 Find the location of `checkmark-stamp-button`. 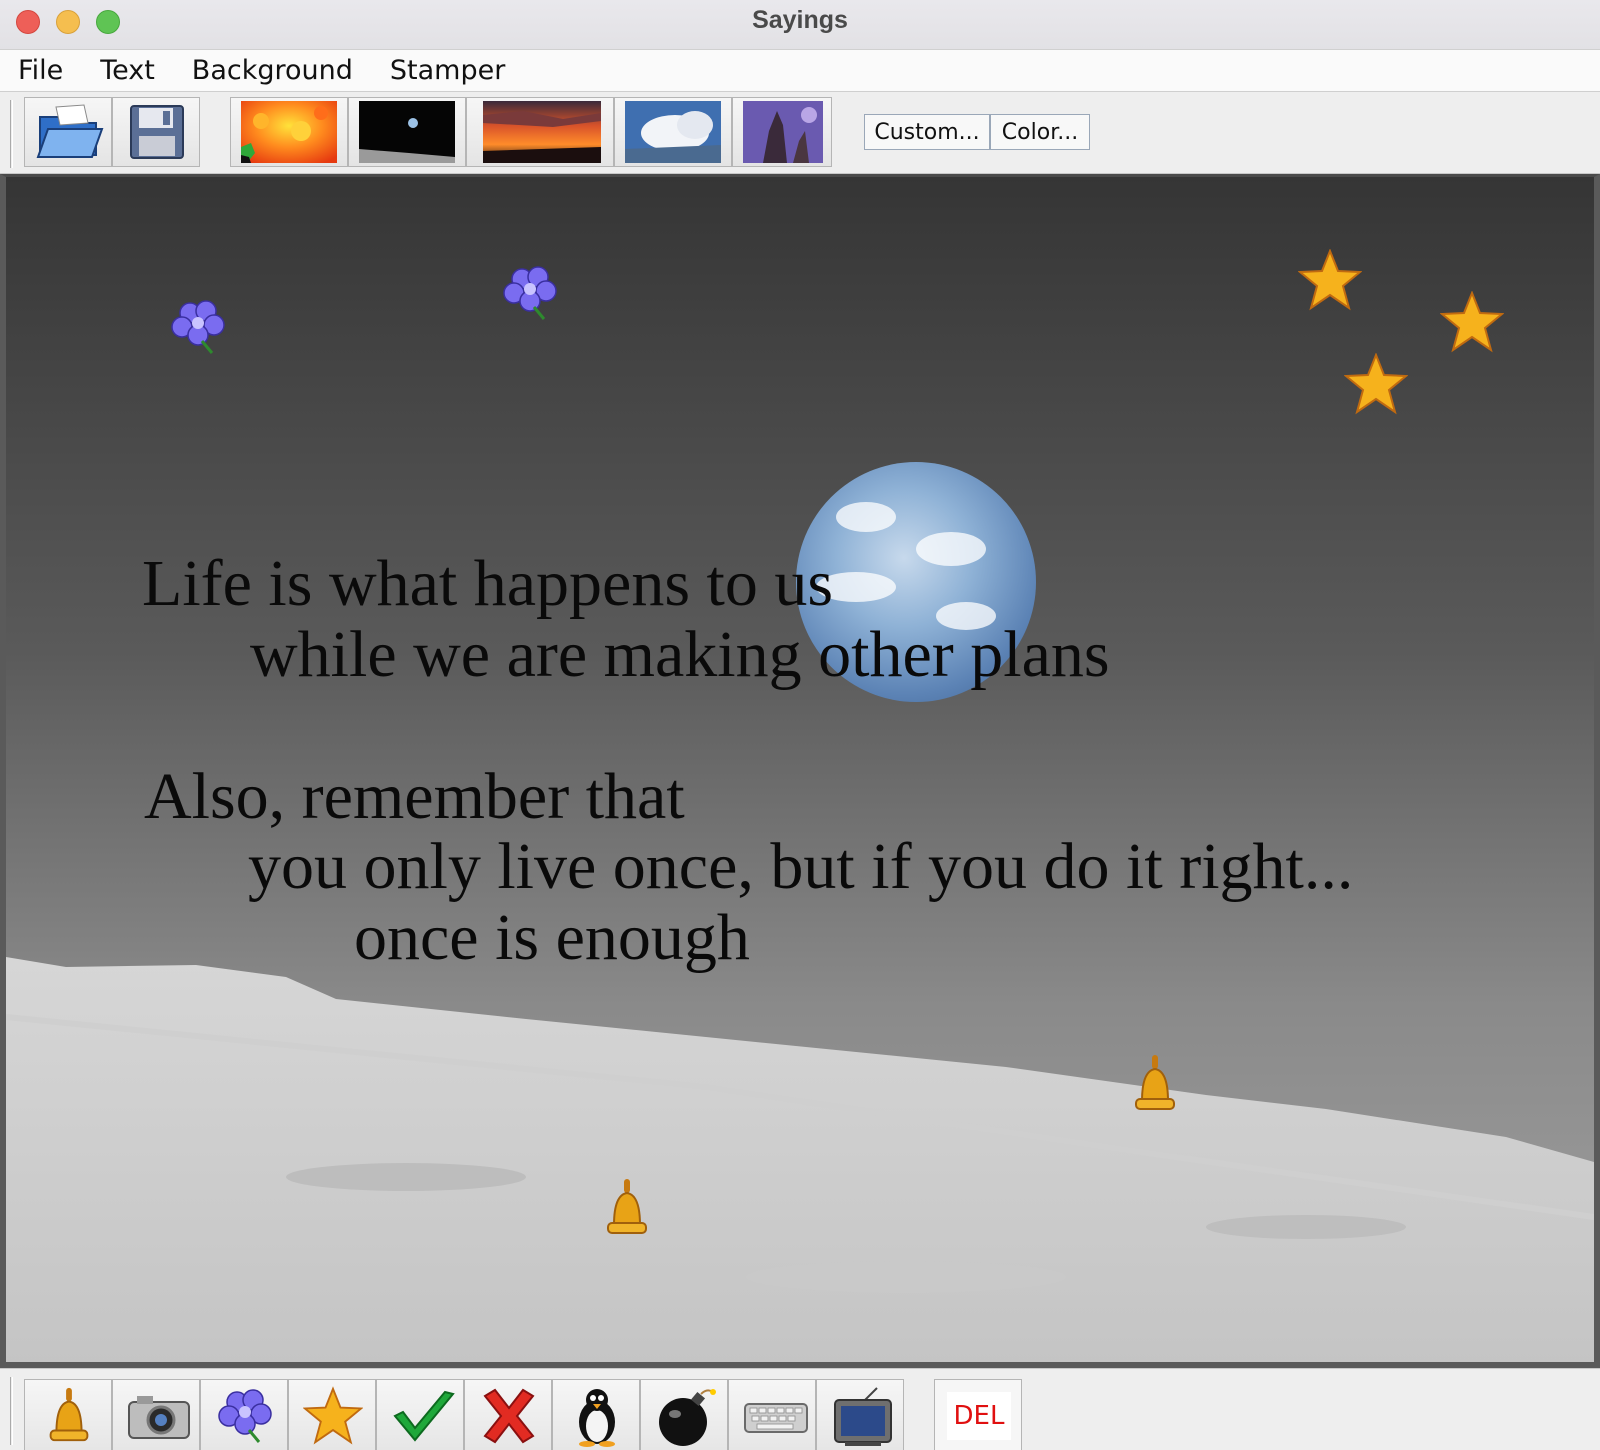

checkmark-stamp-button is located at coordinates (420, 1414).